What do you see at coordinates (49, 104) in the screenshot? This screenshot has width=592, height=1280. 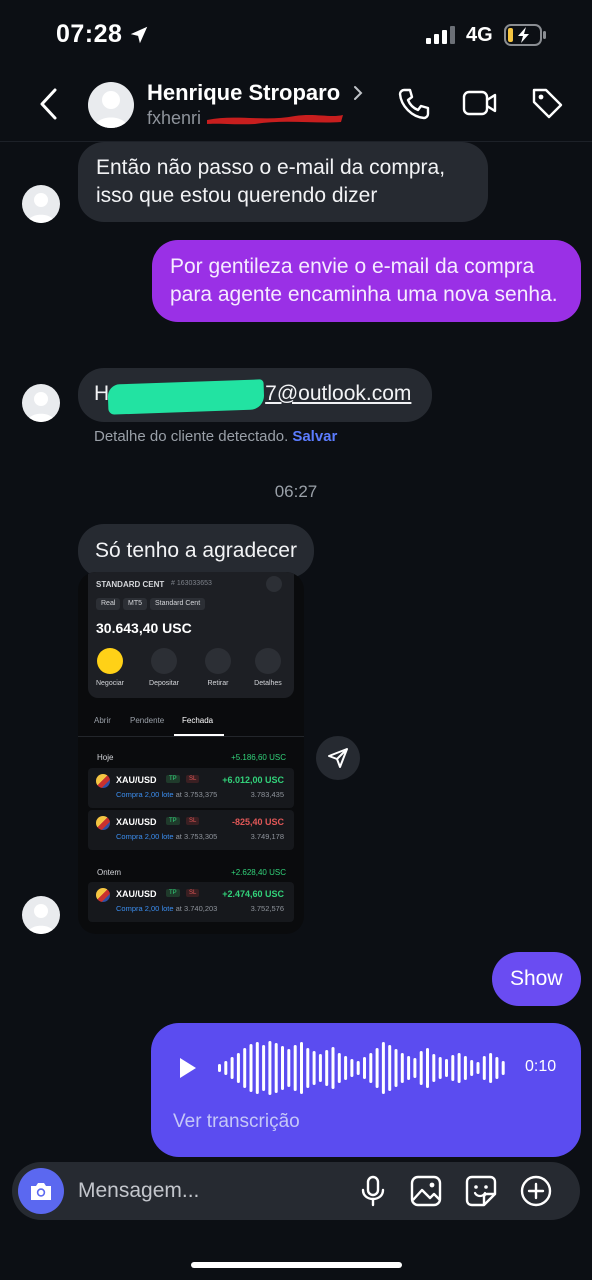 I see `back-icon` at bounding box center [49, 104].